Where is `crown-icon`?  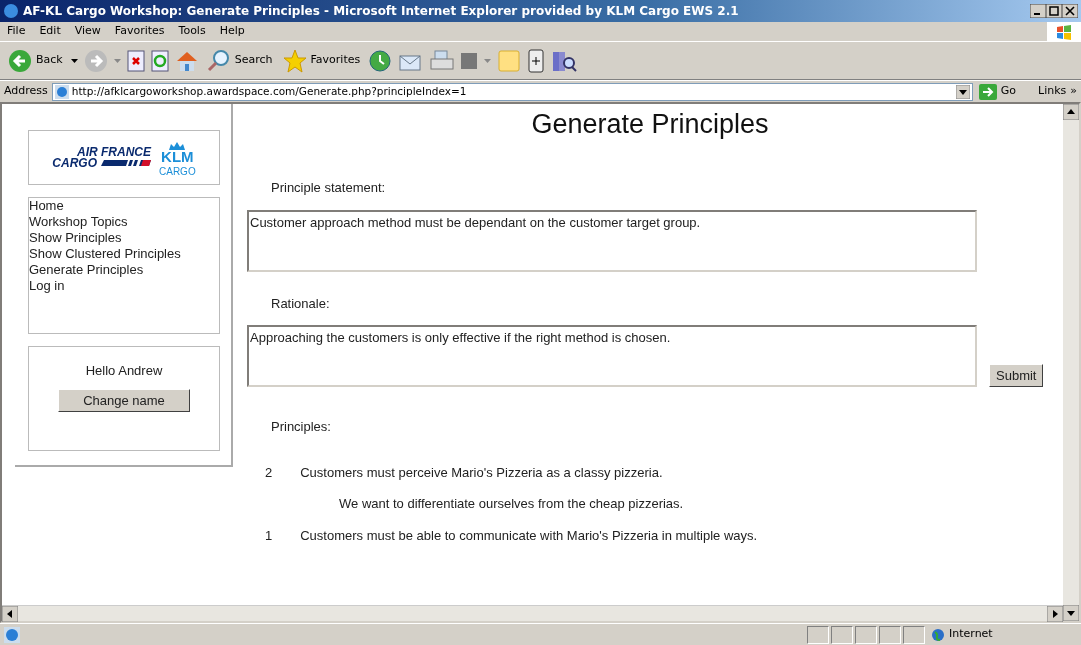
crown-icon is located at coordinates (177, 145).